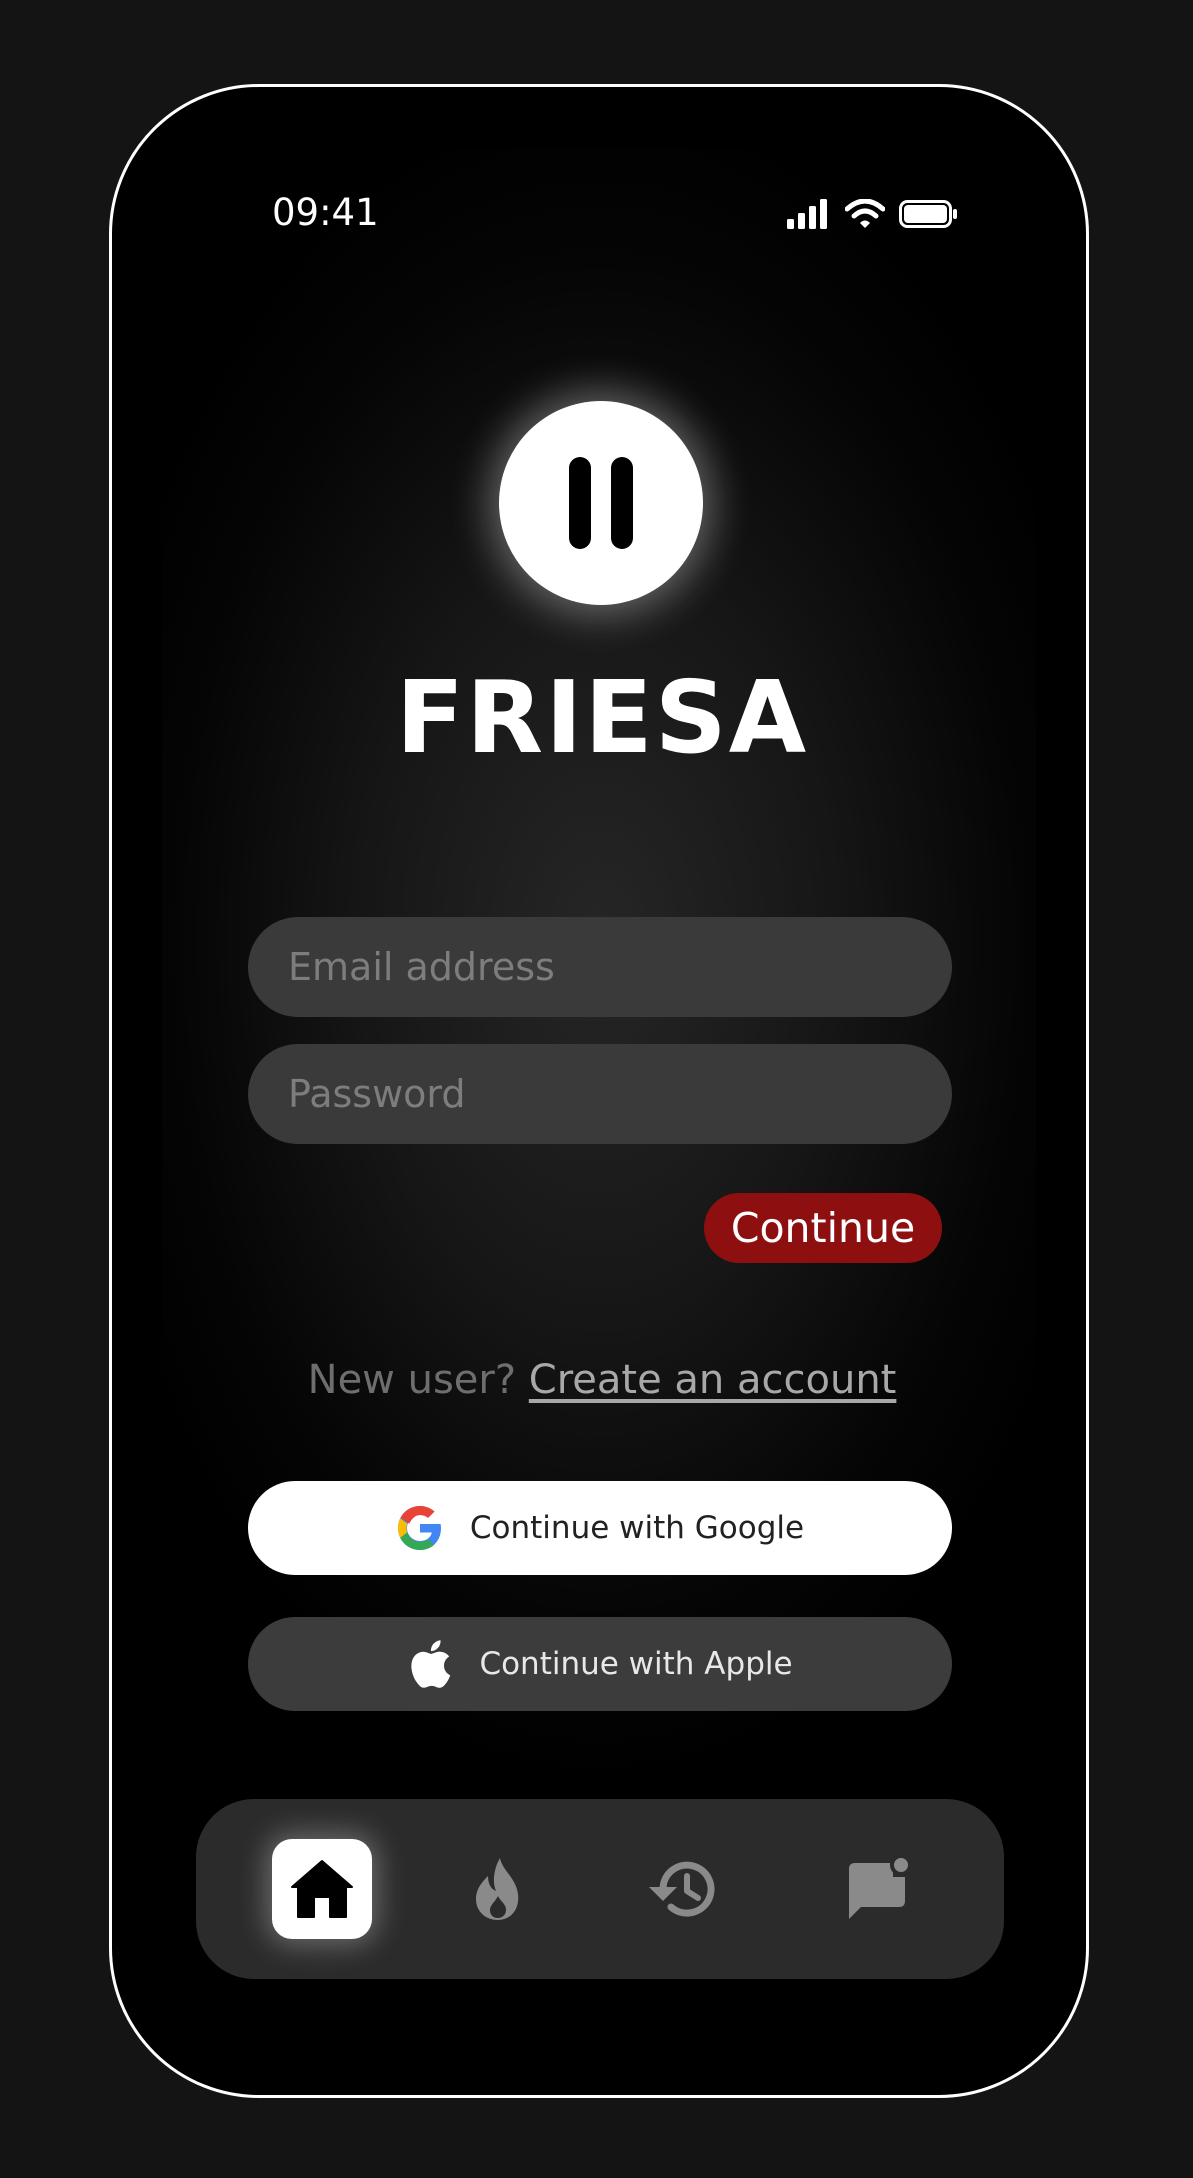 The width and height of the screenshot is (1193, 2178). Describe the element at coordinates (419, 1528) in the screenshot. I see `google-icon` at that location.